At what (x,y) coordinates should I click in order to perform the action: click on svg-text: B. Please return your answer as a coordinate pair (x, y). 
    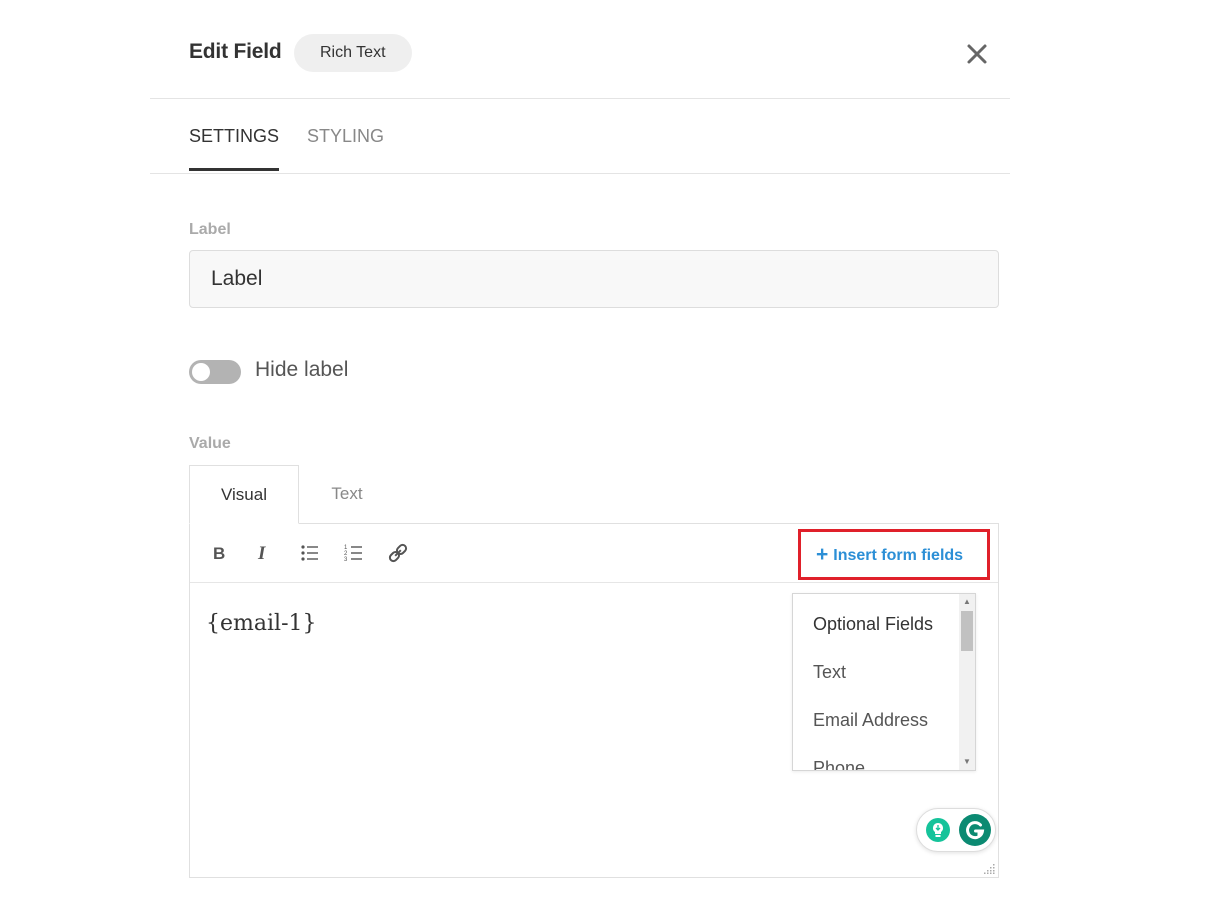
    Looking at the image, I should click on (219, 553).